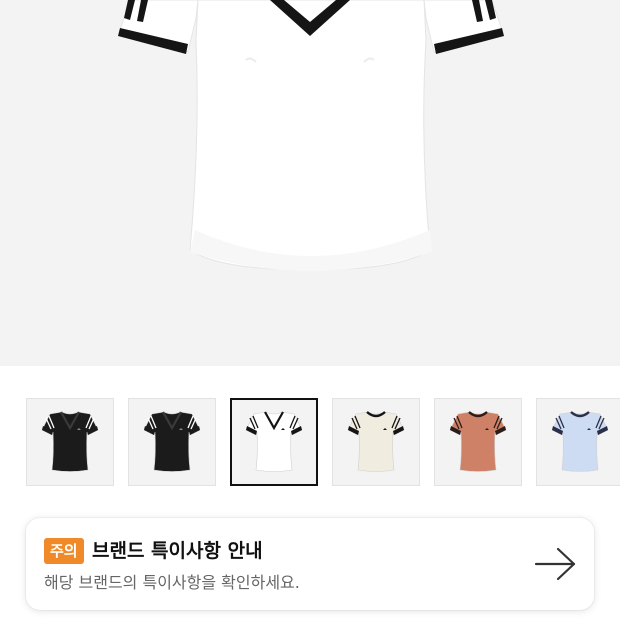 The width and height of the screenshot is (620, 620). What do you see at coordinates (172, 582) in the screenshot?
I see `notice-subtitle: 해당 브랜드의 특이사항을 확인하세요.` at bounding box center [172, 582].